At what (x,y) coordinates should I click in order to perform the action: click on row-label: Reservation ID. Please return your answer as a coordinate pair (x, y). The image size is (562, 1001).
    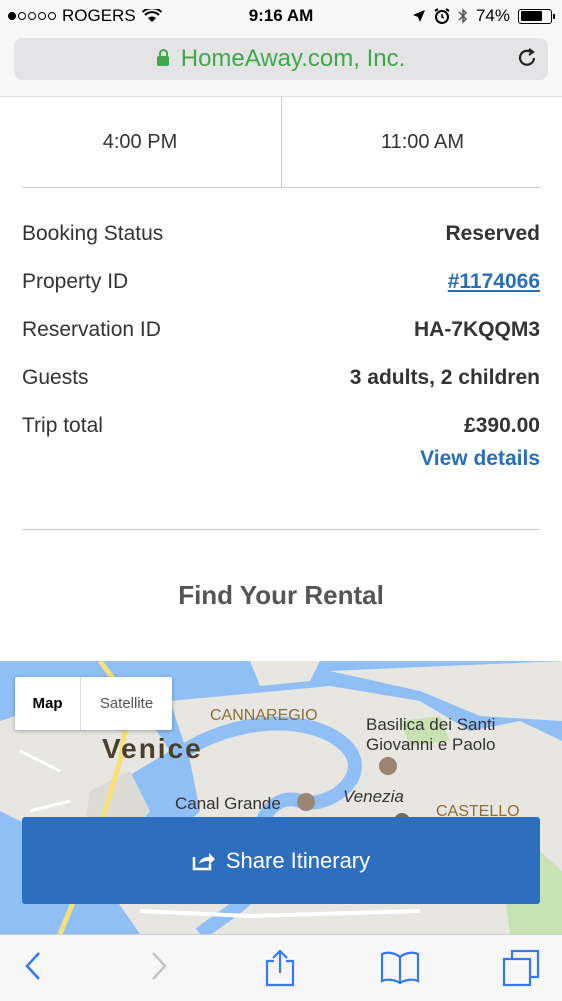
    Looking at the image, I should click on (91, 329).